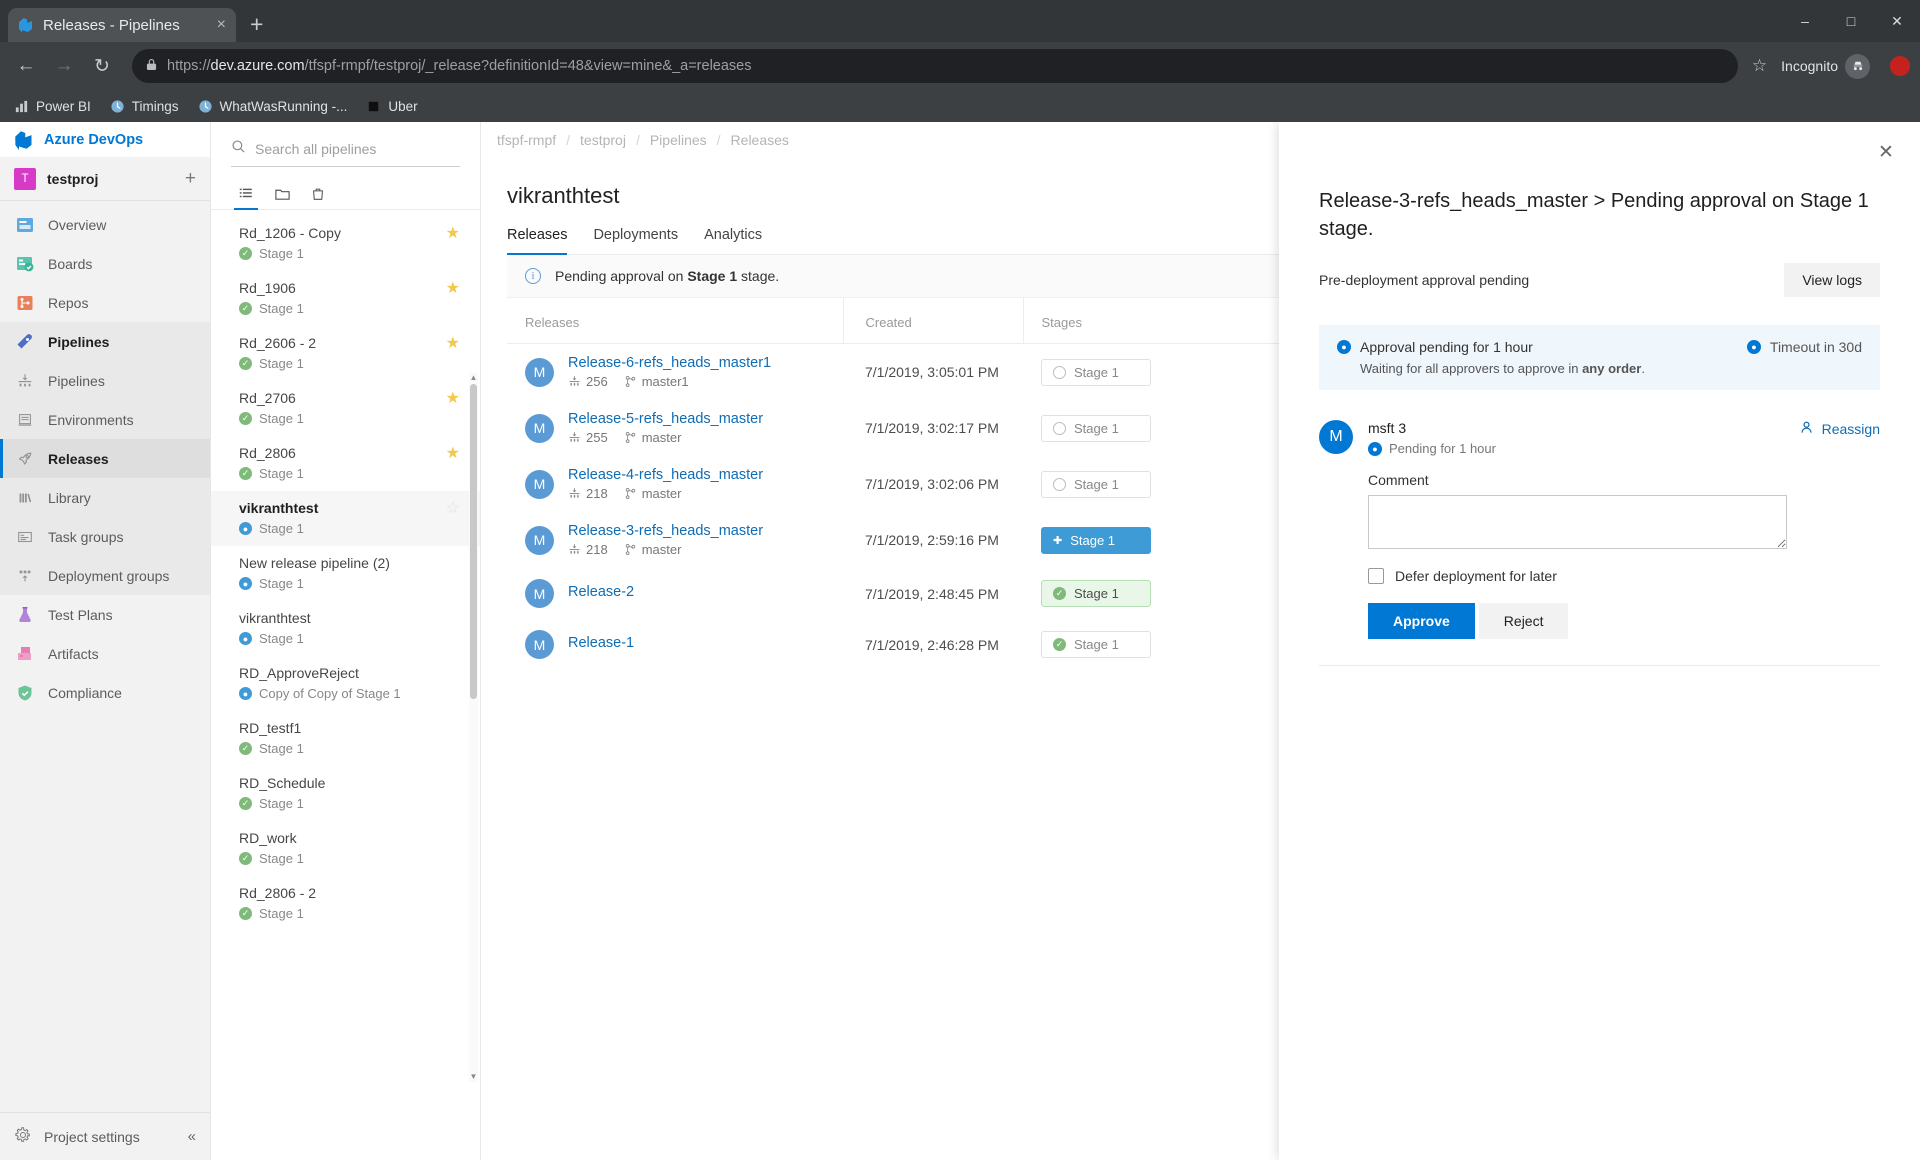 Image resolution: width=1920 pixels, height=1160 pixels. What do you see at coordinates (1421, 621) in the screenshot?
I see `approve-button: Approve` at bounding box center [1421, 621].